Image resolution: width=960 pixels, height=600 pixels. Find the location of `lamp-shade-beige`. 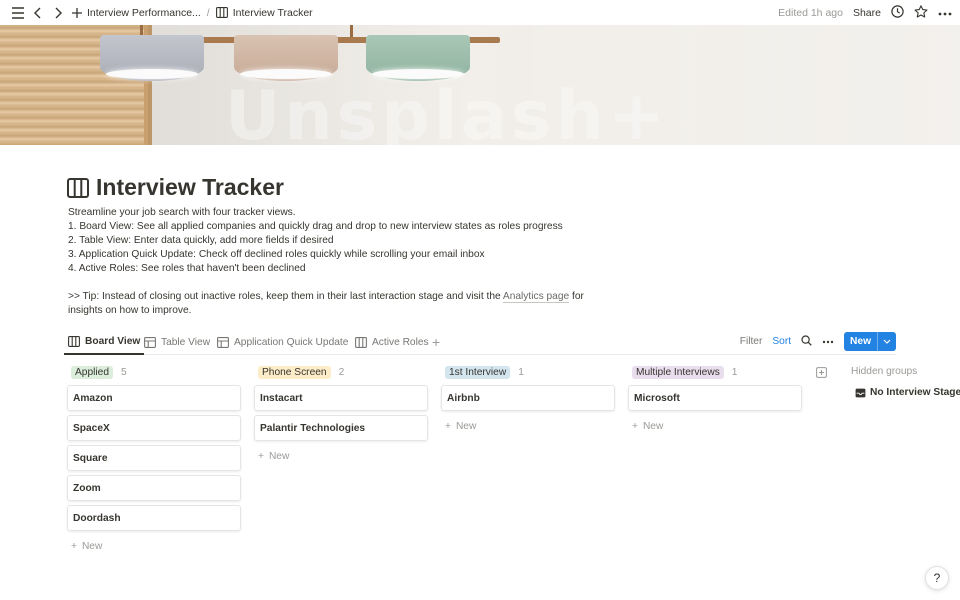

lamp-shade-beige is located at coordinates (286, 58).